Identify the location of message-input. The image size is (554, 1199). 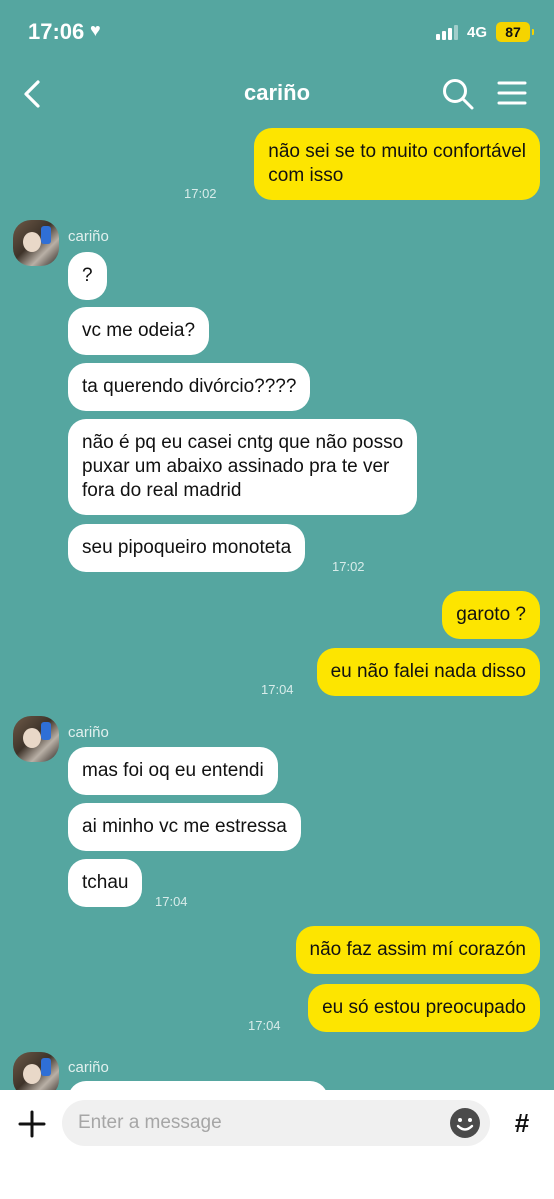
(276, 1123).